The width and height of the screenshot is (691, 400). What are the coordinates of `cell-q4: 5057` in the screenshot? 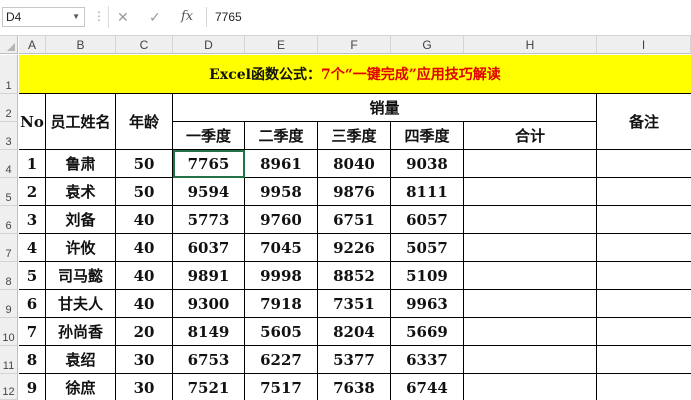 It's located at (427, 248).